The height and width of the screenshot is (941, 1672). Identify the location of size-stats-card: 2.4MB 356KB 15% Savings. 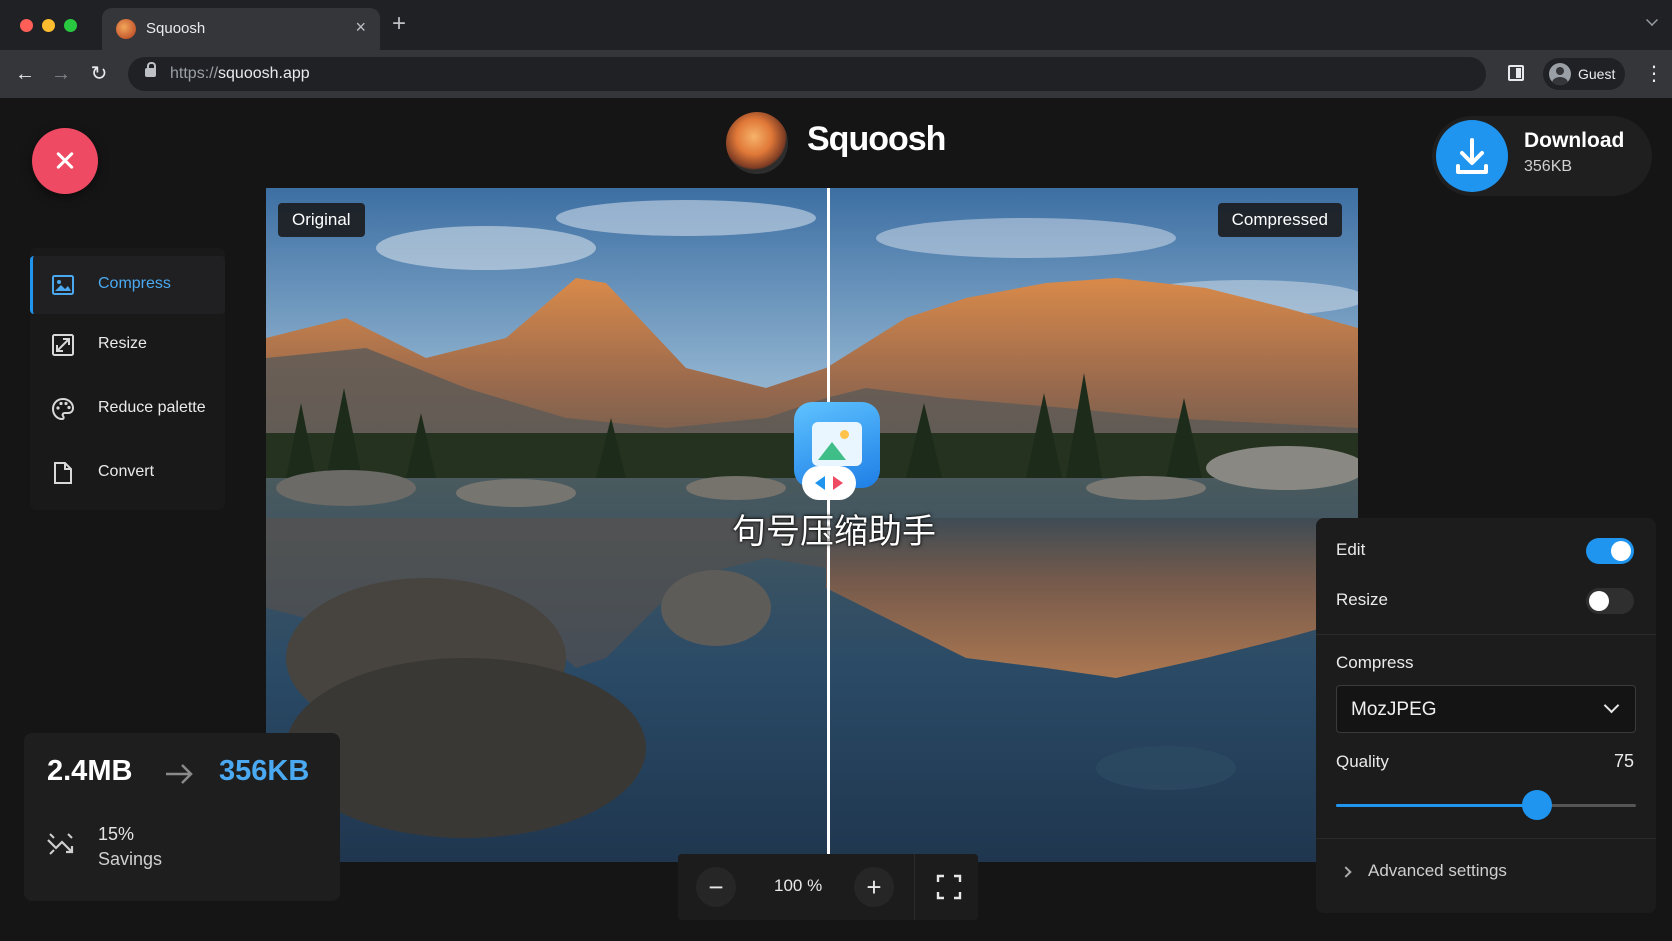
(182, 817).